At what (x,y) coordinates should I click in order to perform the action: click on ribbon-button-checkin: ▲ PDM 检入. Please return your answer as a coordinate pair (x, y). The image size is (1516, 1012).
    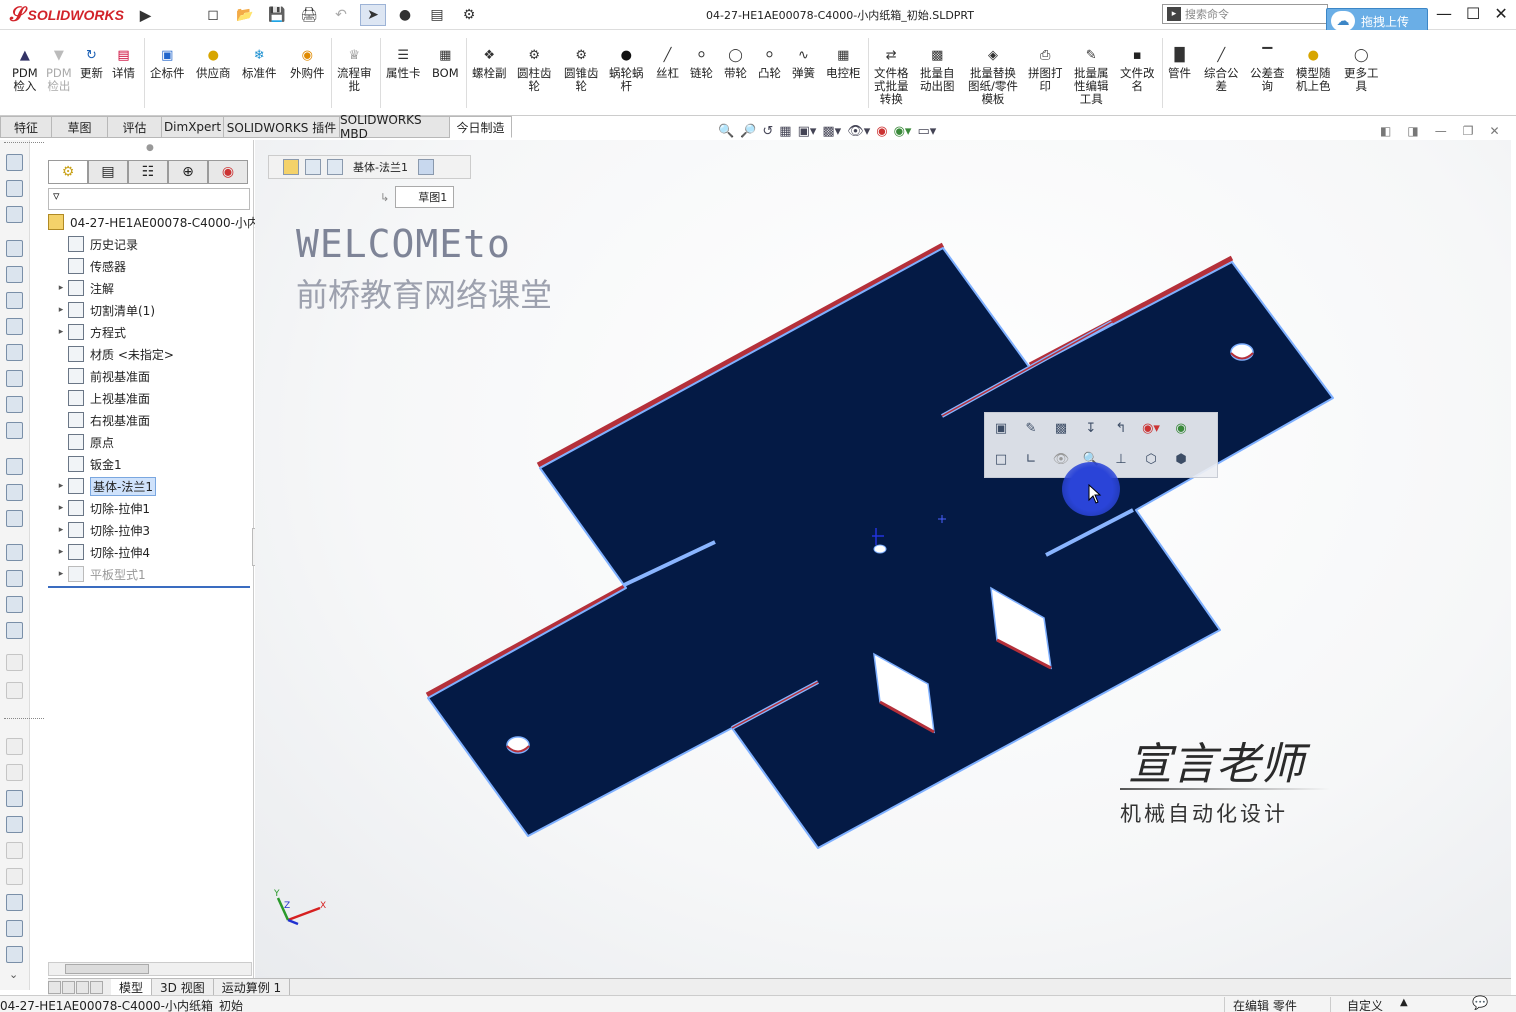
    Looking at the image, I should click on (25, 69).